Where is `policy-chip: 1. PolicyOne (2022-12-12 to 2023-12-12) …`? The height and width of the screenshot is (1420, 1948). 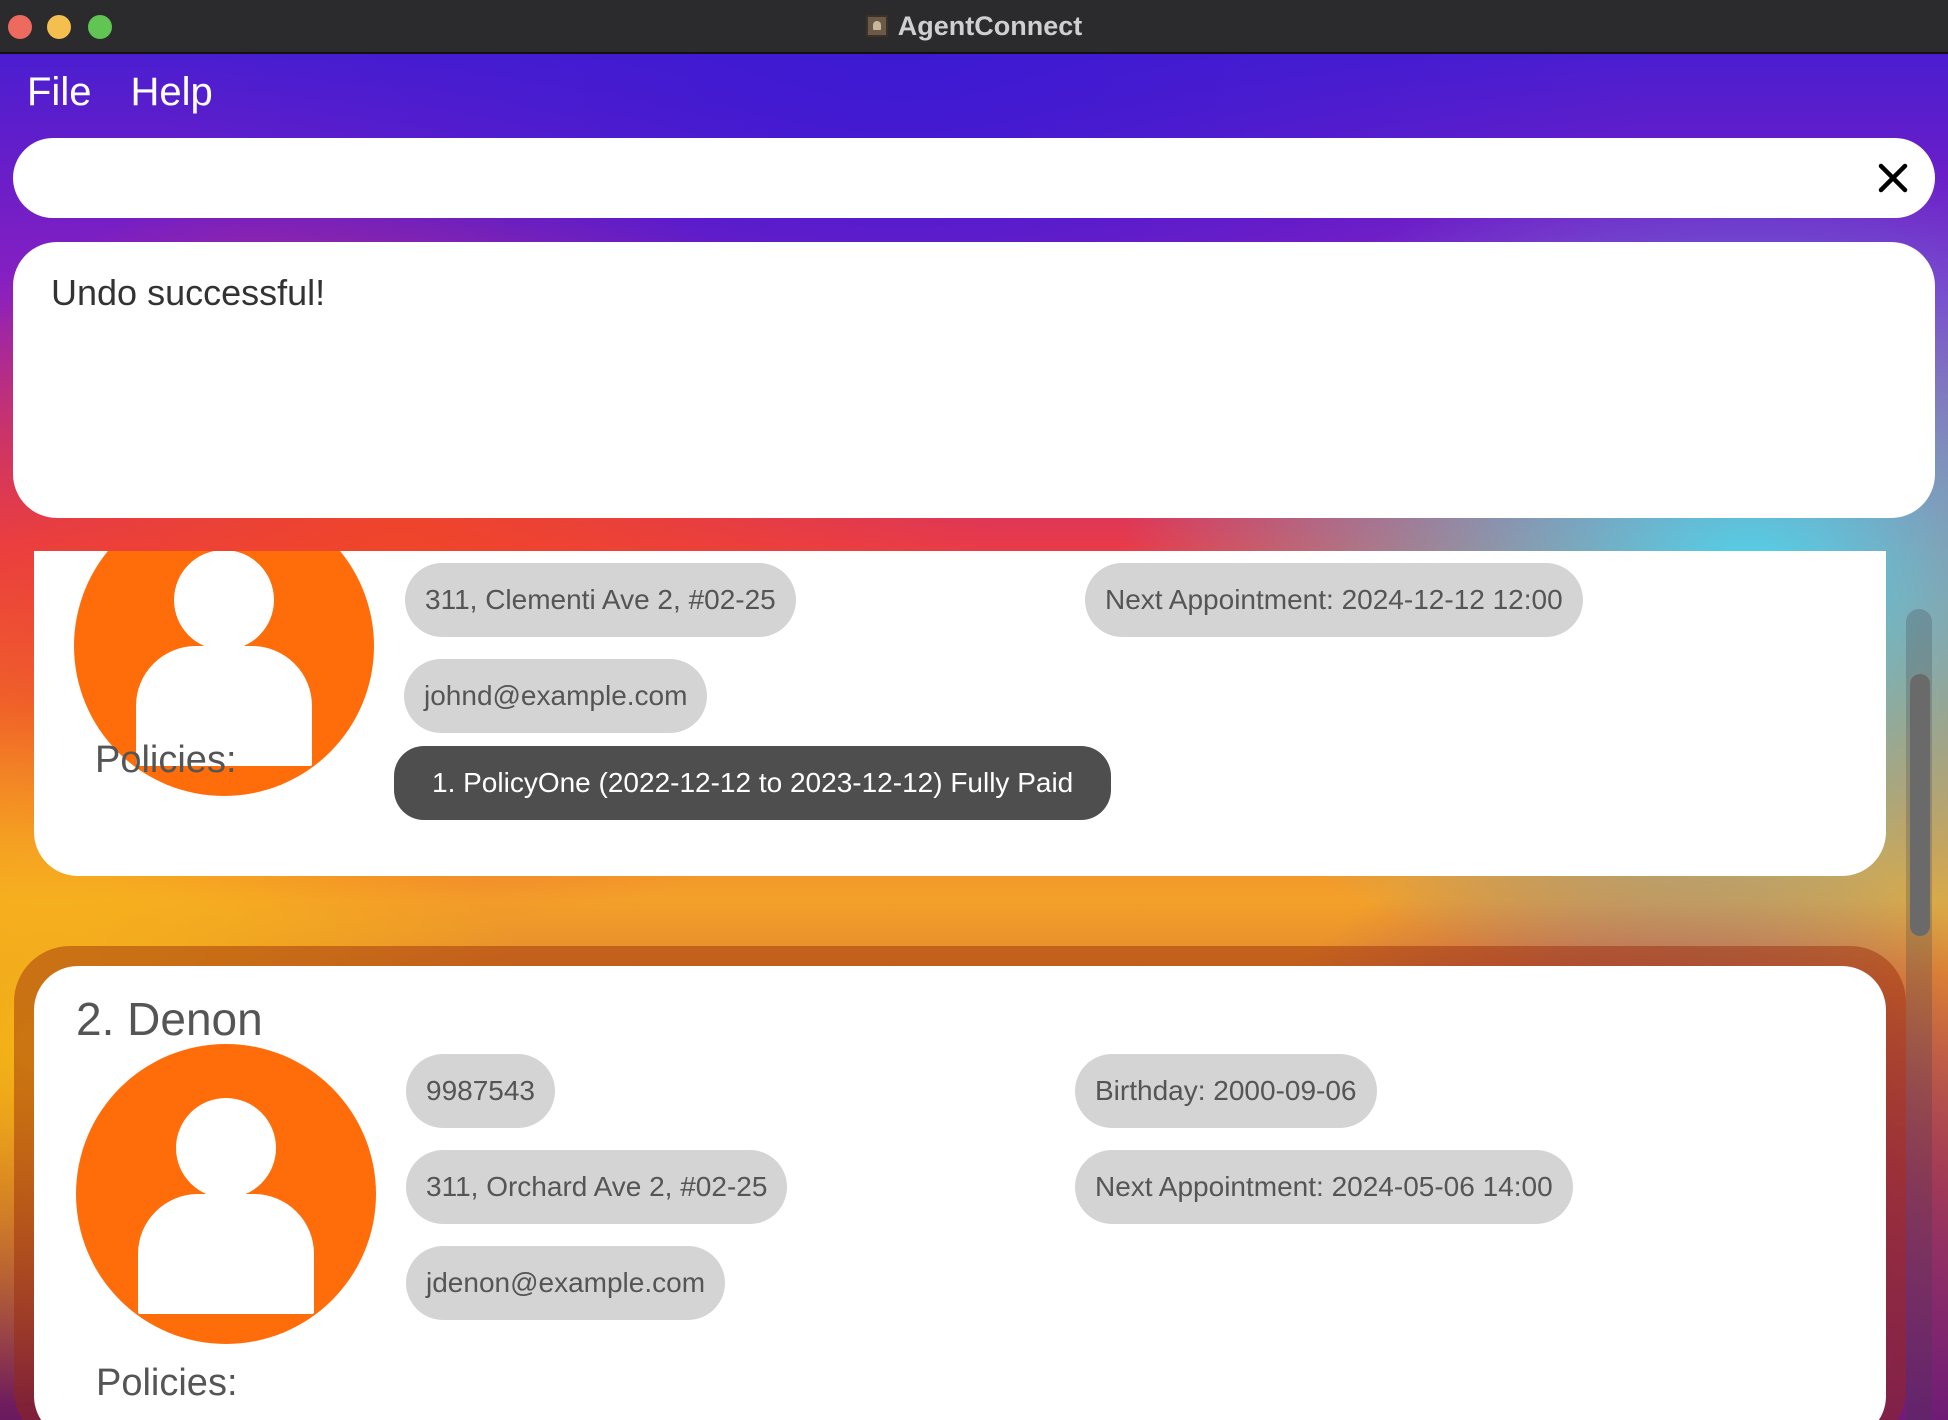 policy-chip: 1. PolicyOne (2022-12-12 to 2023-12-12) … is located at coordinates (753, 783).